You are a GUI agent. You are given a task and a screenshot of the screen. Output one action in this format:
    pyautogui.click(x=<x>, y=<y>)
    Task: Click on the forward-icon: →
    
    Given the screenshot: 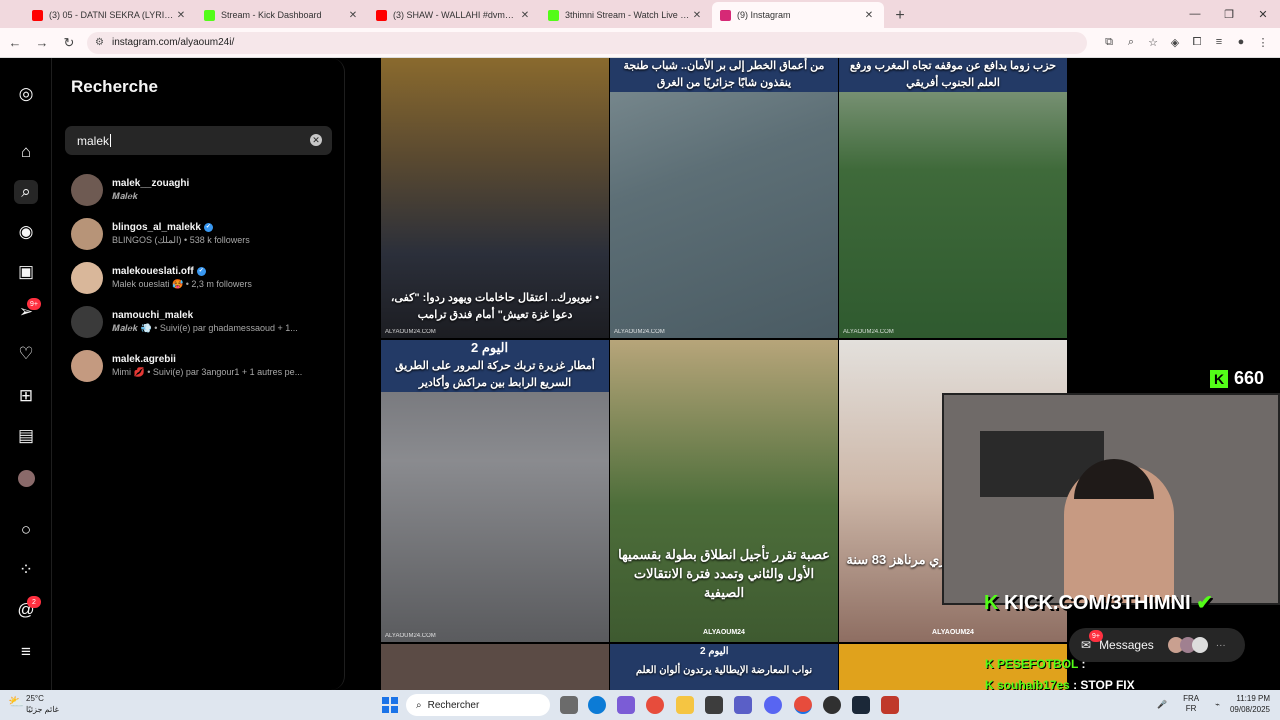 What is the action you would take?
    pyautogui.click(x=42, y=42)
    